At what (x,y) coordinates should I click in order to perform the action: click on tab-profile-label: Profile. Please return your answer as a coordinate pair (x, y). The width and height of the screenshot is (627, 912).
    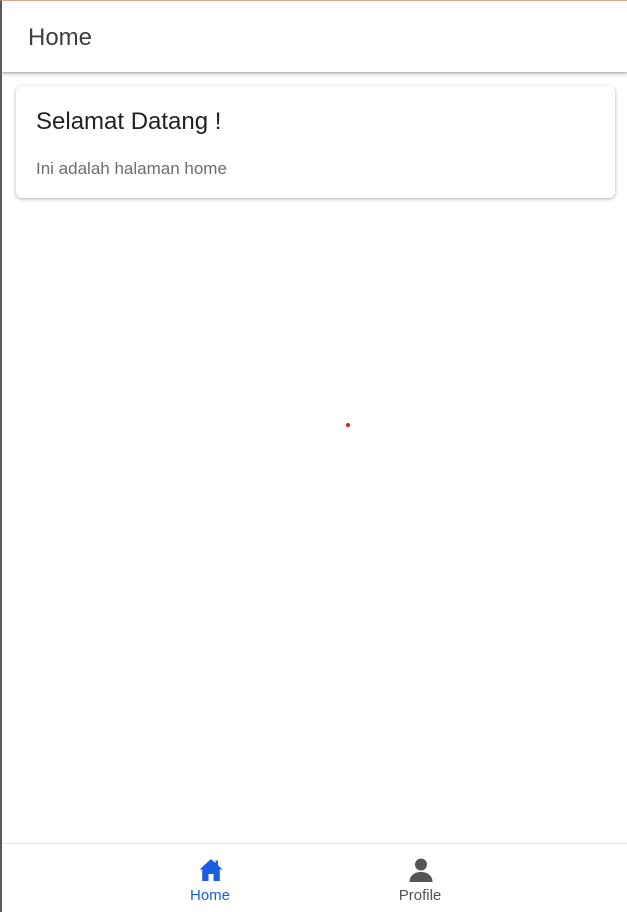
    Looking at the image, I should click on (420, 895).